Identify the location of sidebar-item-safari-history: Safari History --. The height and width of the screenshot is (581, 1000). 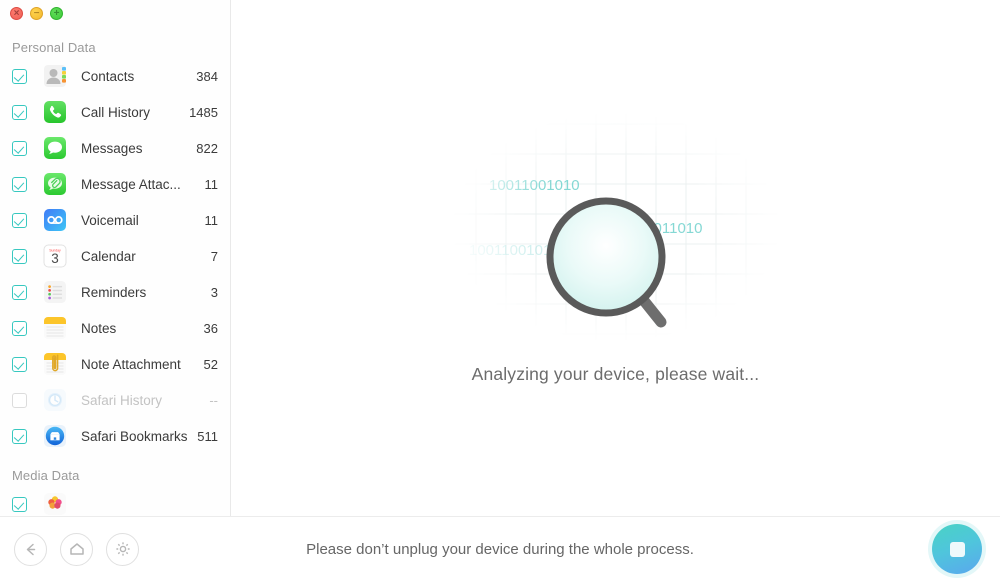
(115, 400).